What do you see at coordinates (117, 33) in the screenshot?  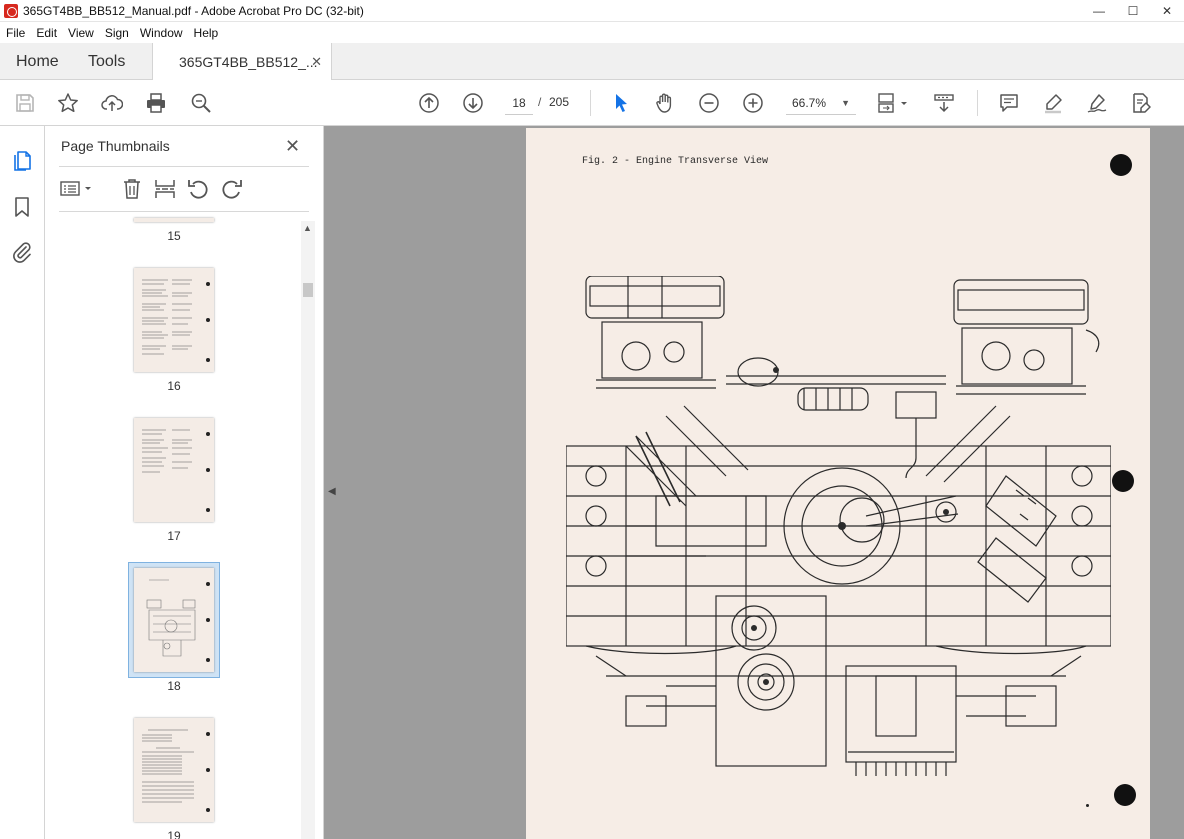 I see `menu-sign: Sign` at bounding box center [117, 33].